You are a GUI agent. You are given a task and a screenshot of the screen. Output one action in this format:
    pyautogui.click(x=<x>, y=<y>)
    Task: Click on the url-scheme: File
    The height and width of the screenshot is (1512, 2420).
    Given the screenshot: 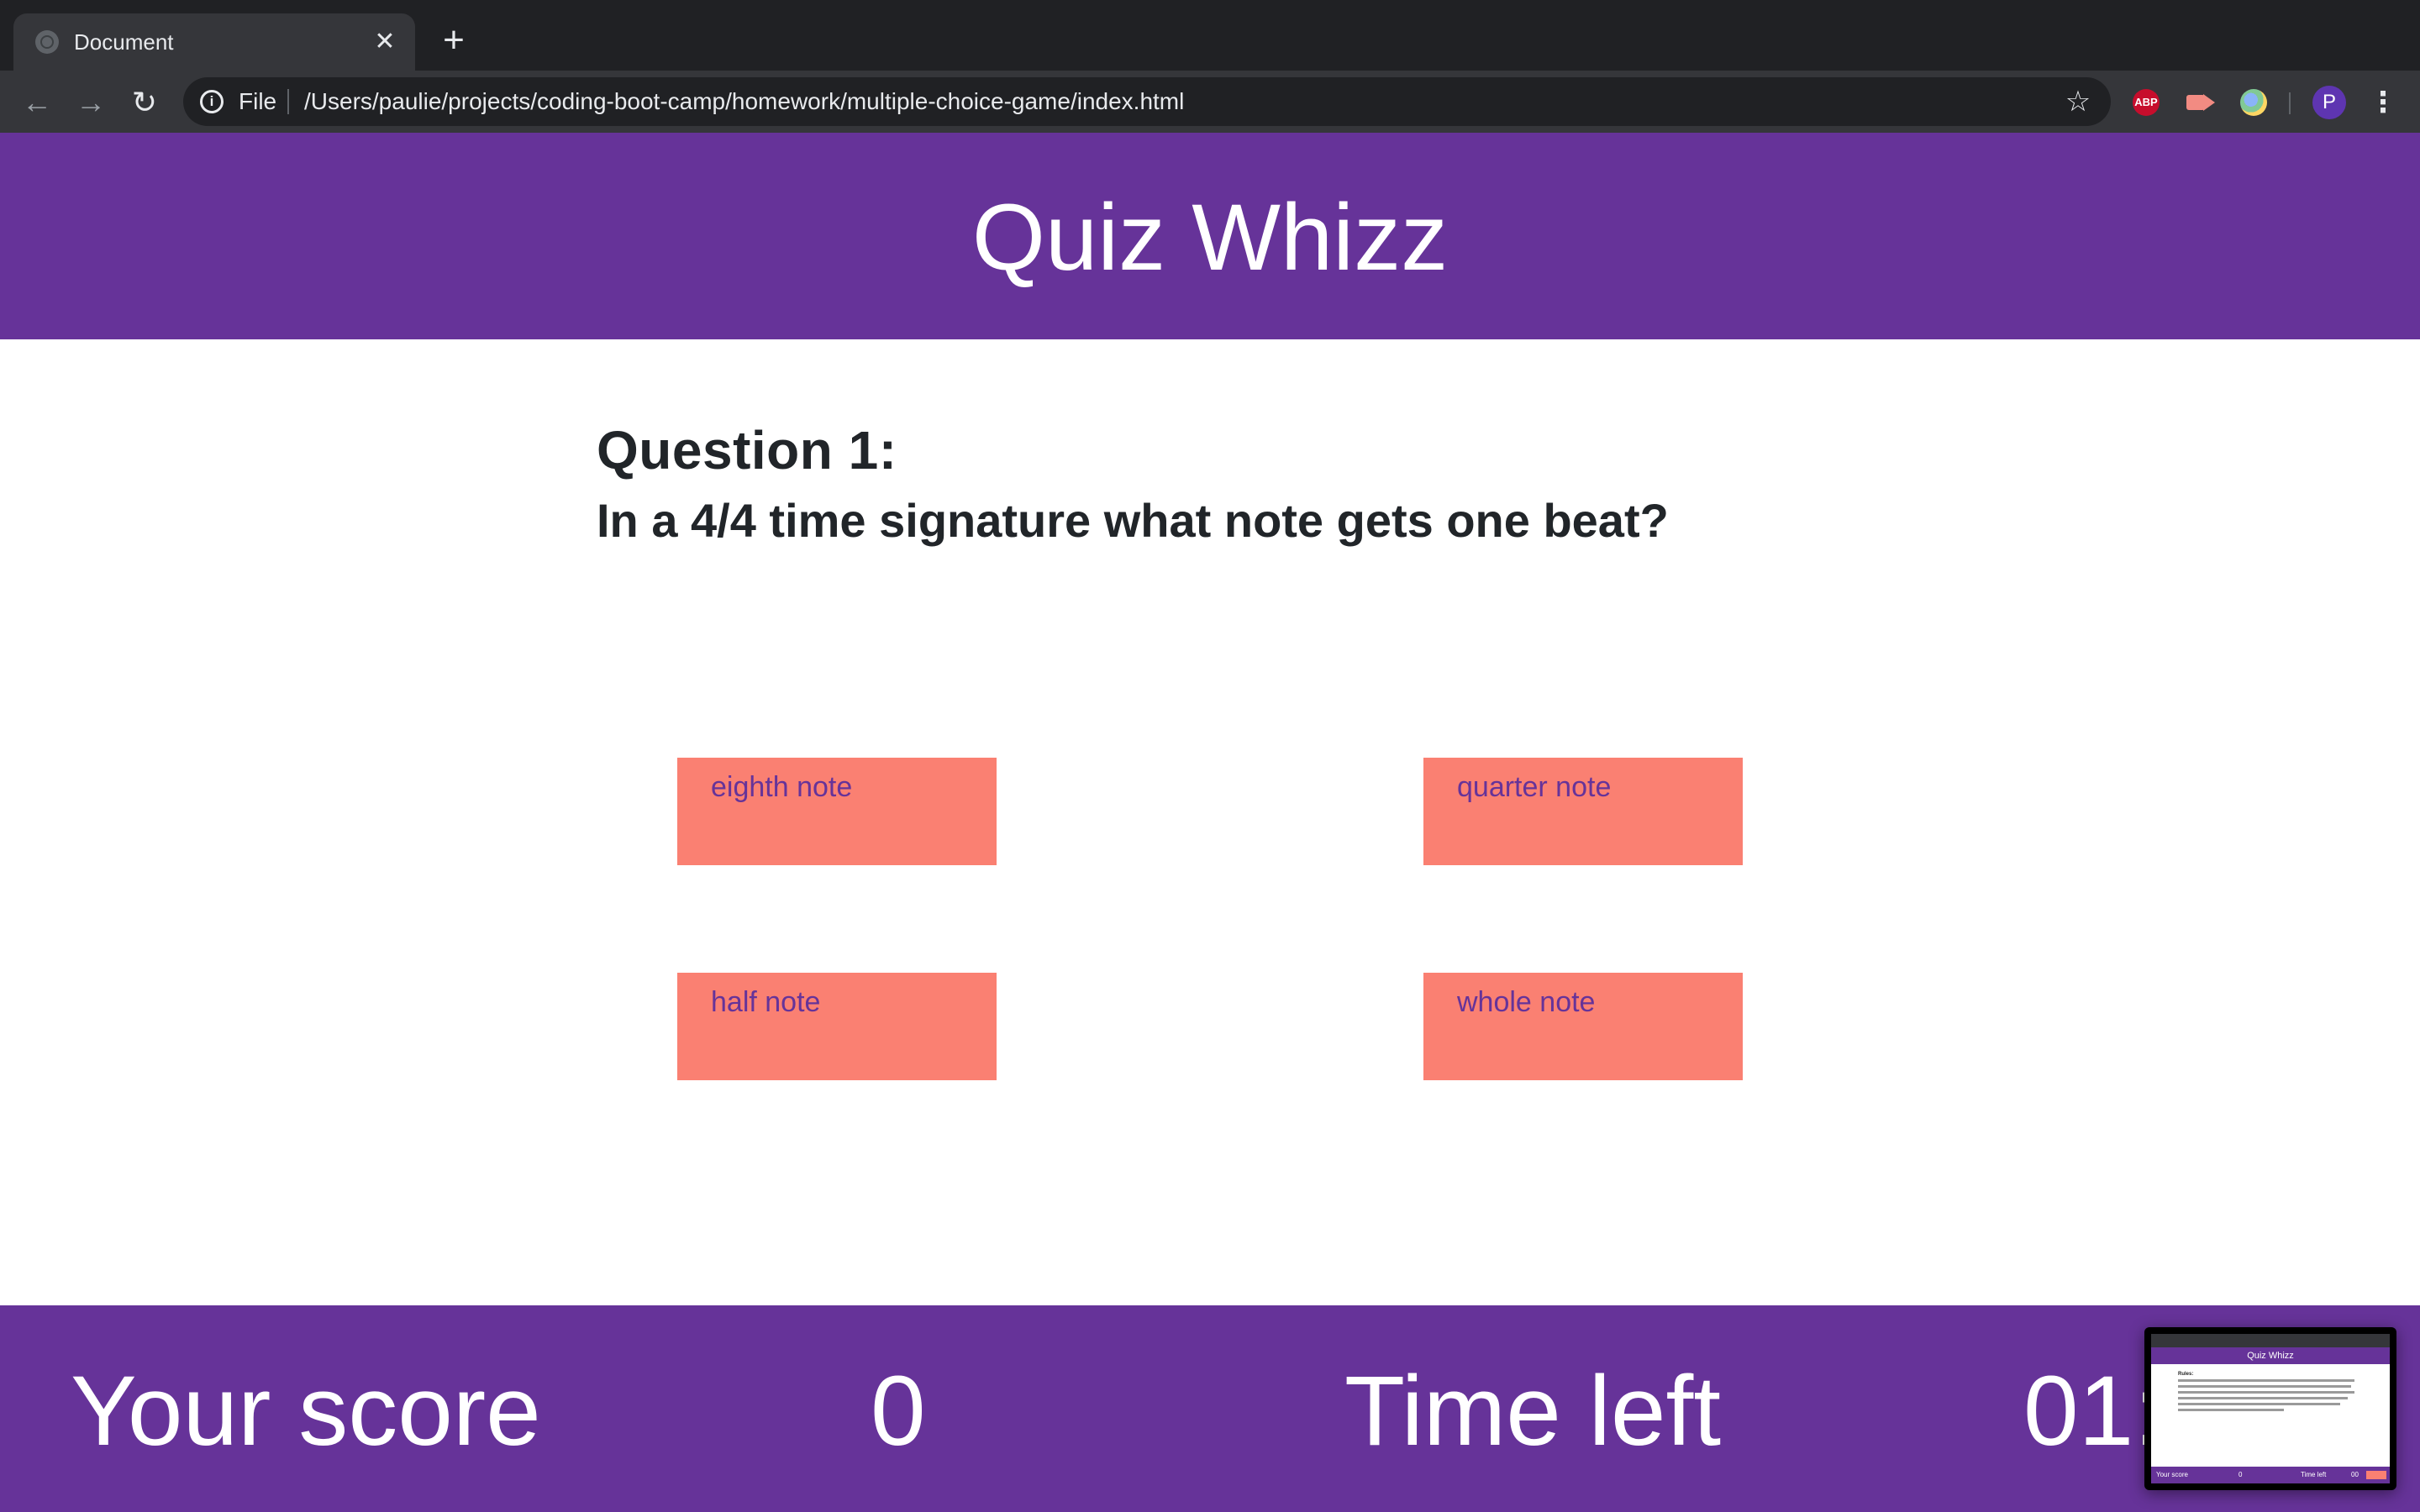 What is the action you would take?
    pyautogui.click(x=258, y=101)
    